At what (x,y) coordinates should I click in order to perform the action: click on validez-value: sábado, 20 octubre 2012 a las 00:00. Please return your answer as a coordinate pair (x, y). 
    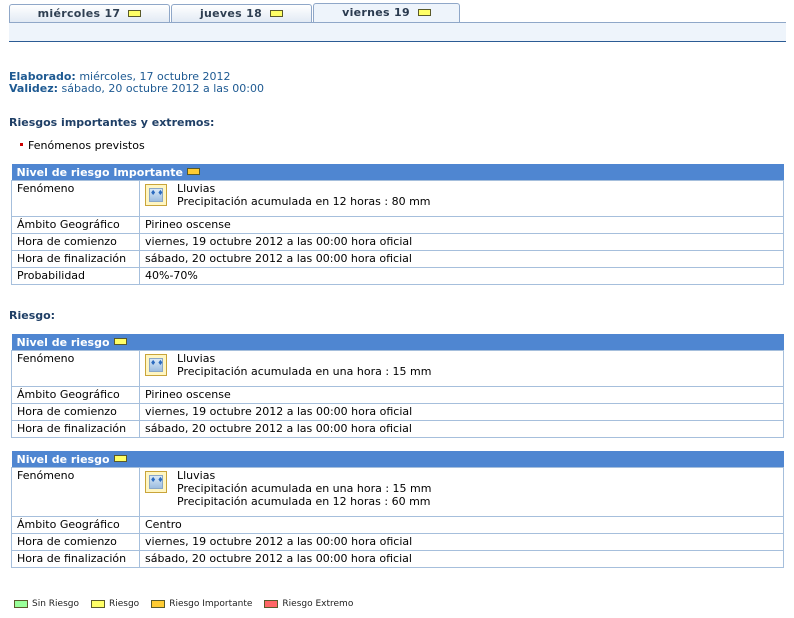
    Looking at the image, I should click on (162, 88).